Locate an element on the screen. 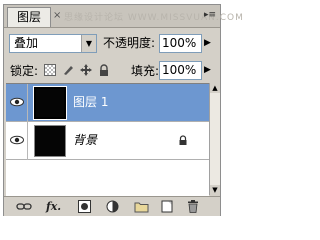 The height and width of the screenshot is (240, 320). layer-row-background: 背景 is located at coordinates (107, 141).